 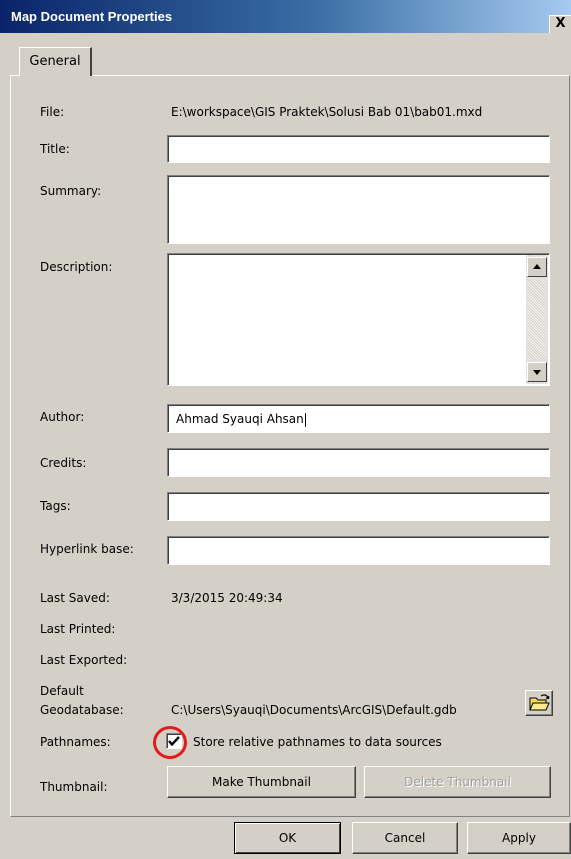 I want to click on delete-thumbnail-button: Delete Thumbnail, so click(x=457, y=782).